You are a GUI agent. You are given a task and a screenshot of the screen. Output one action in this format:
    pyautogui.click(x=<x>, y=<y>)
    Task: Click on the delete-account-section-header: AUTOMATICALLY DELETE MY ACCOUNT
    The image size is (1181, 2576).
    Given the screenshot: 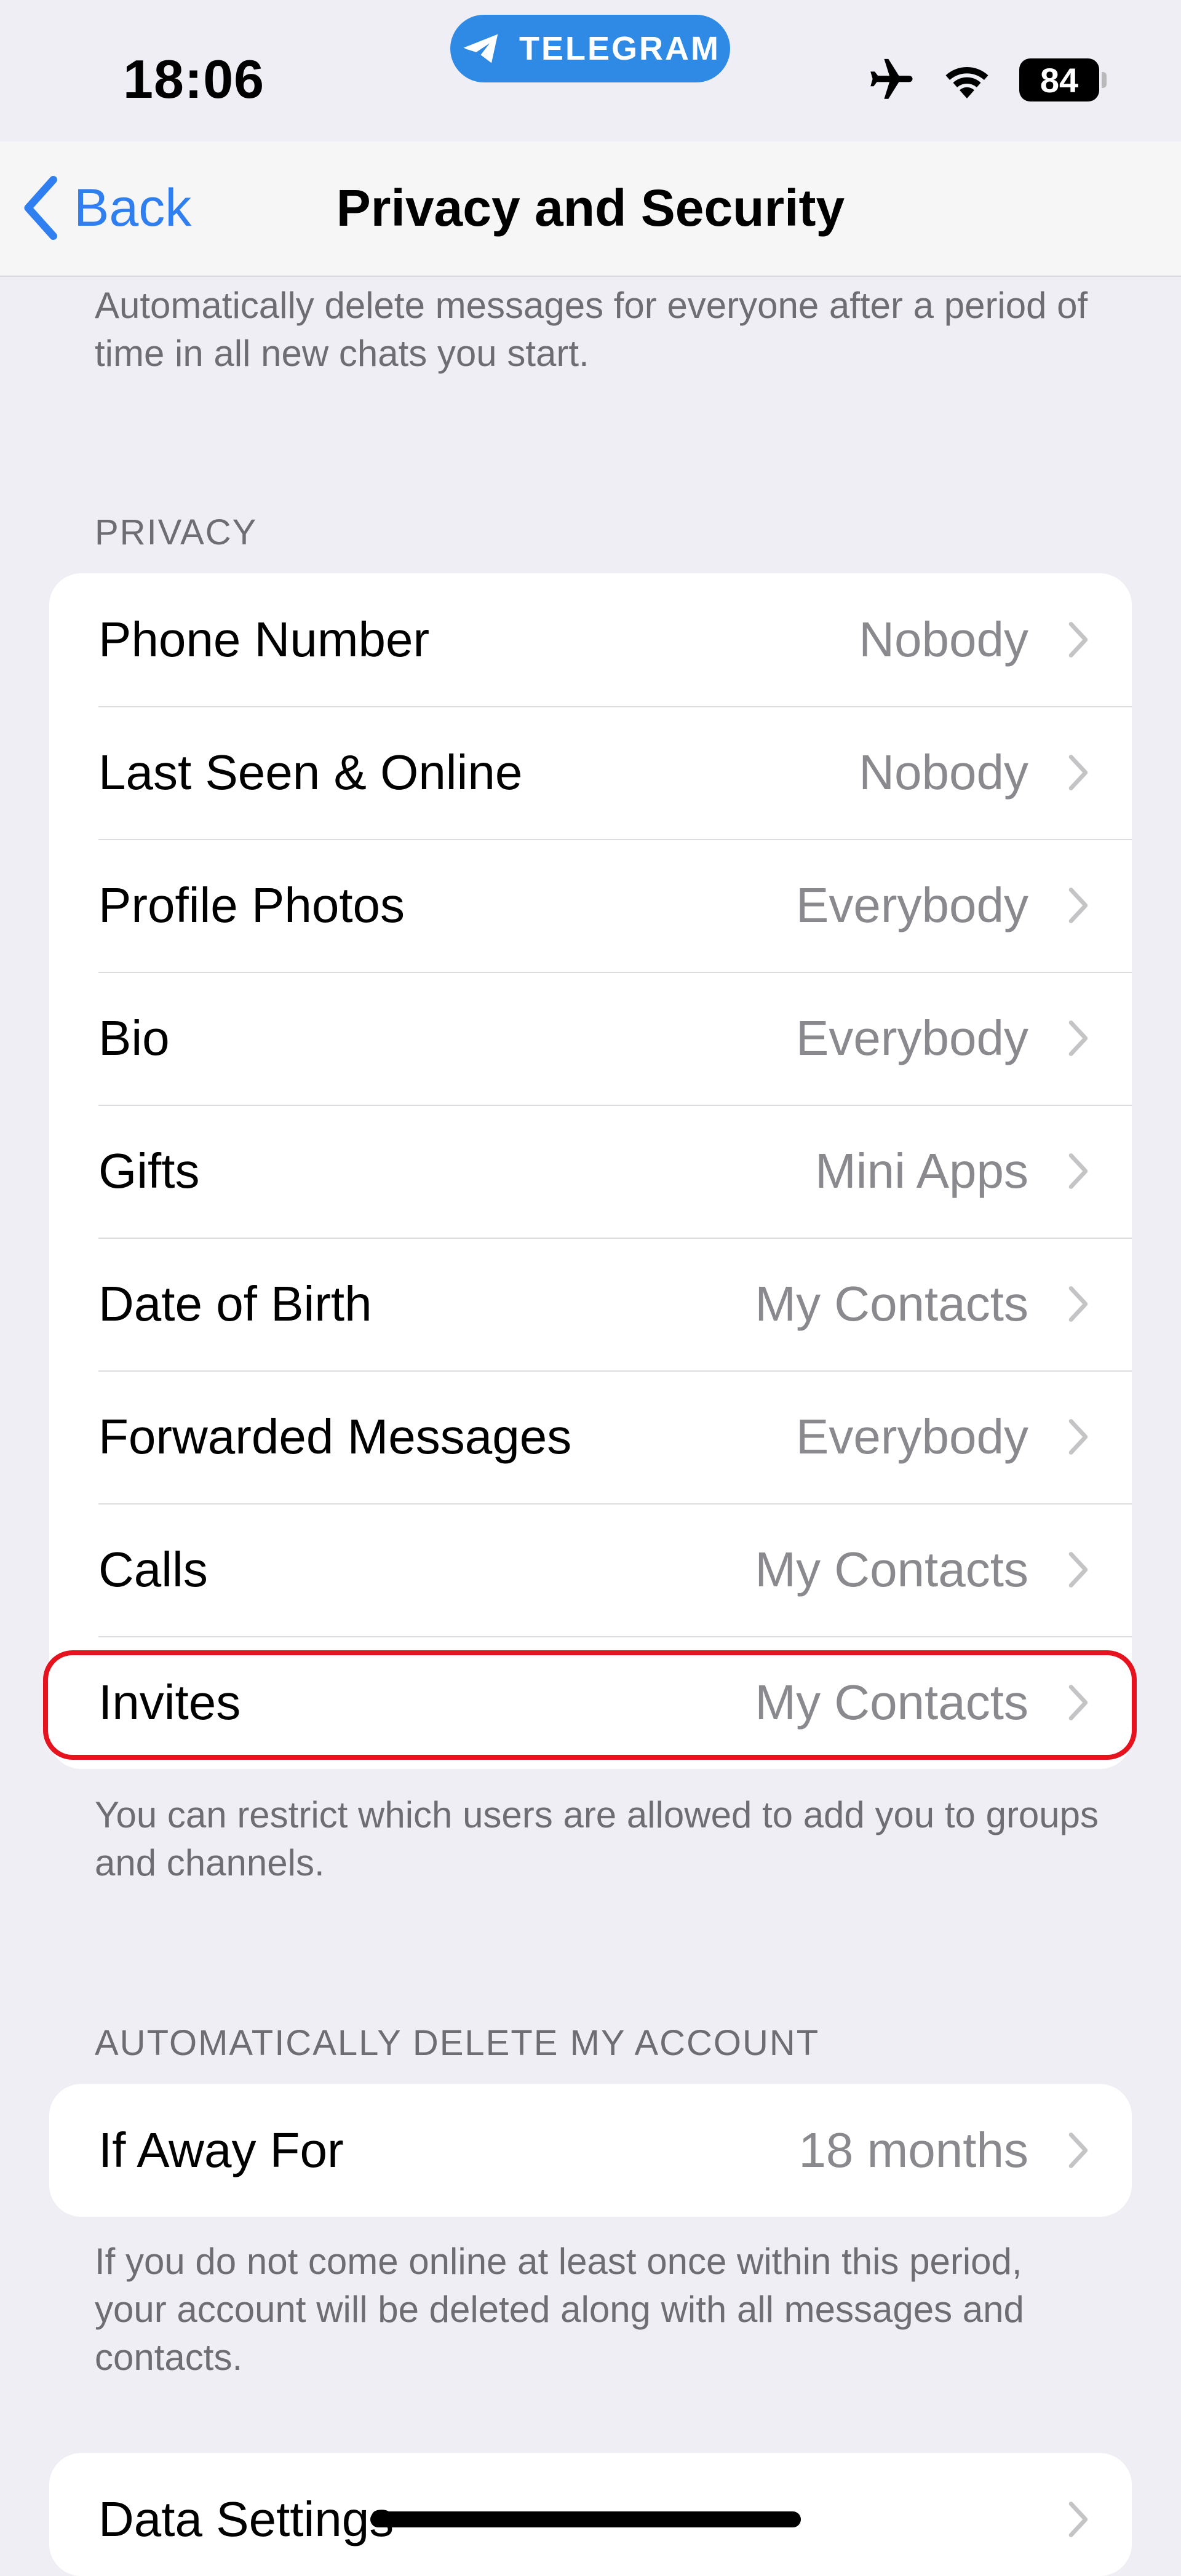 What is the action you would take?
    pyautogui.click(x=457, y=2043)
    